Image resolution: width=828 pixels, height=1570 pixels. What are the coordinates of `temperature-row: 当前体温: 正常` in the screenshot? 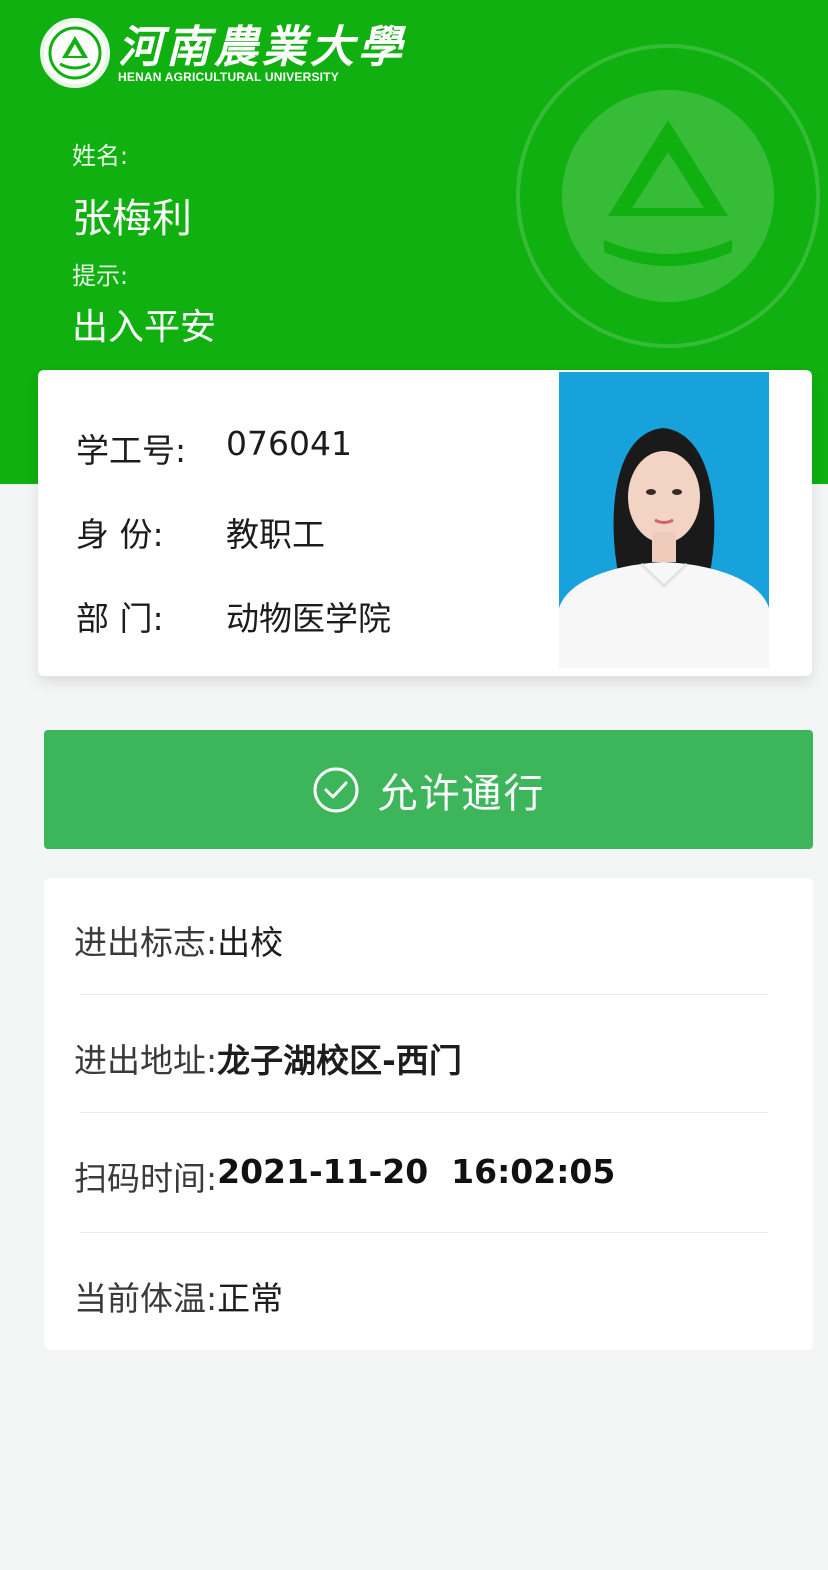 It's located at (178, 1296).